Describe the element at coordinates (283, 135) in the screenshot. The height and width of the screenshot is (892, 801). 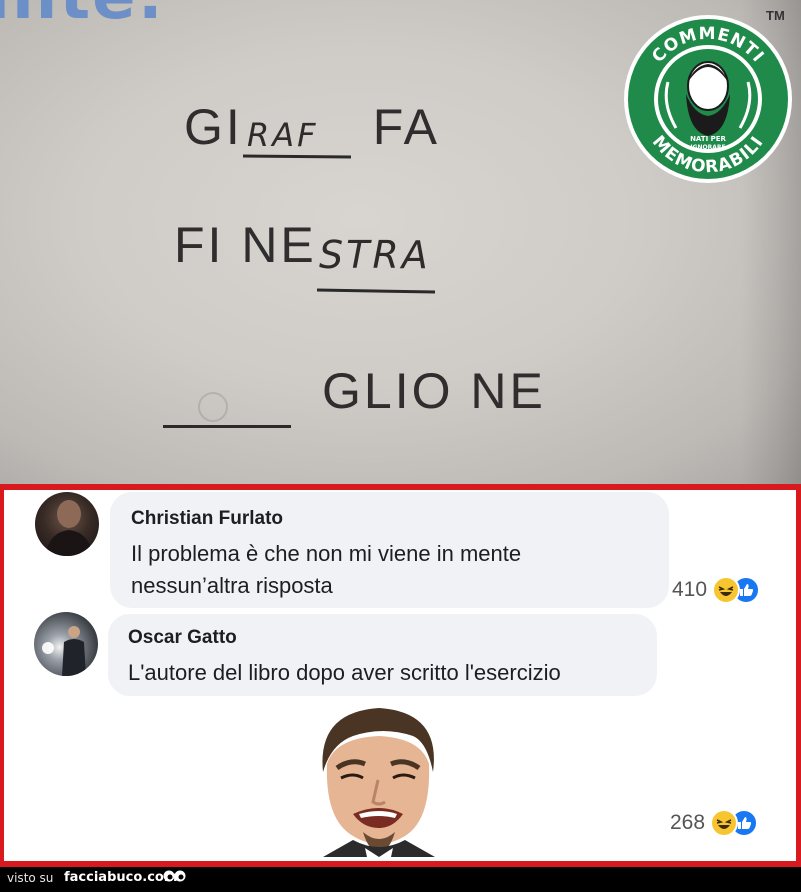
I see `svg-text: RAF` at that location.